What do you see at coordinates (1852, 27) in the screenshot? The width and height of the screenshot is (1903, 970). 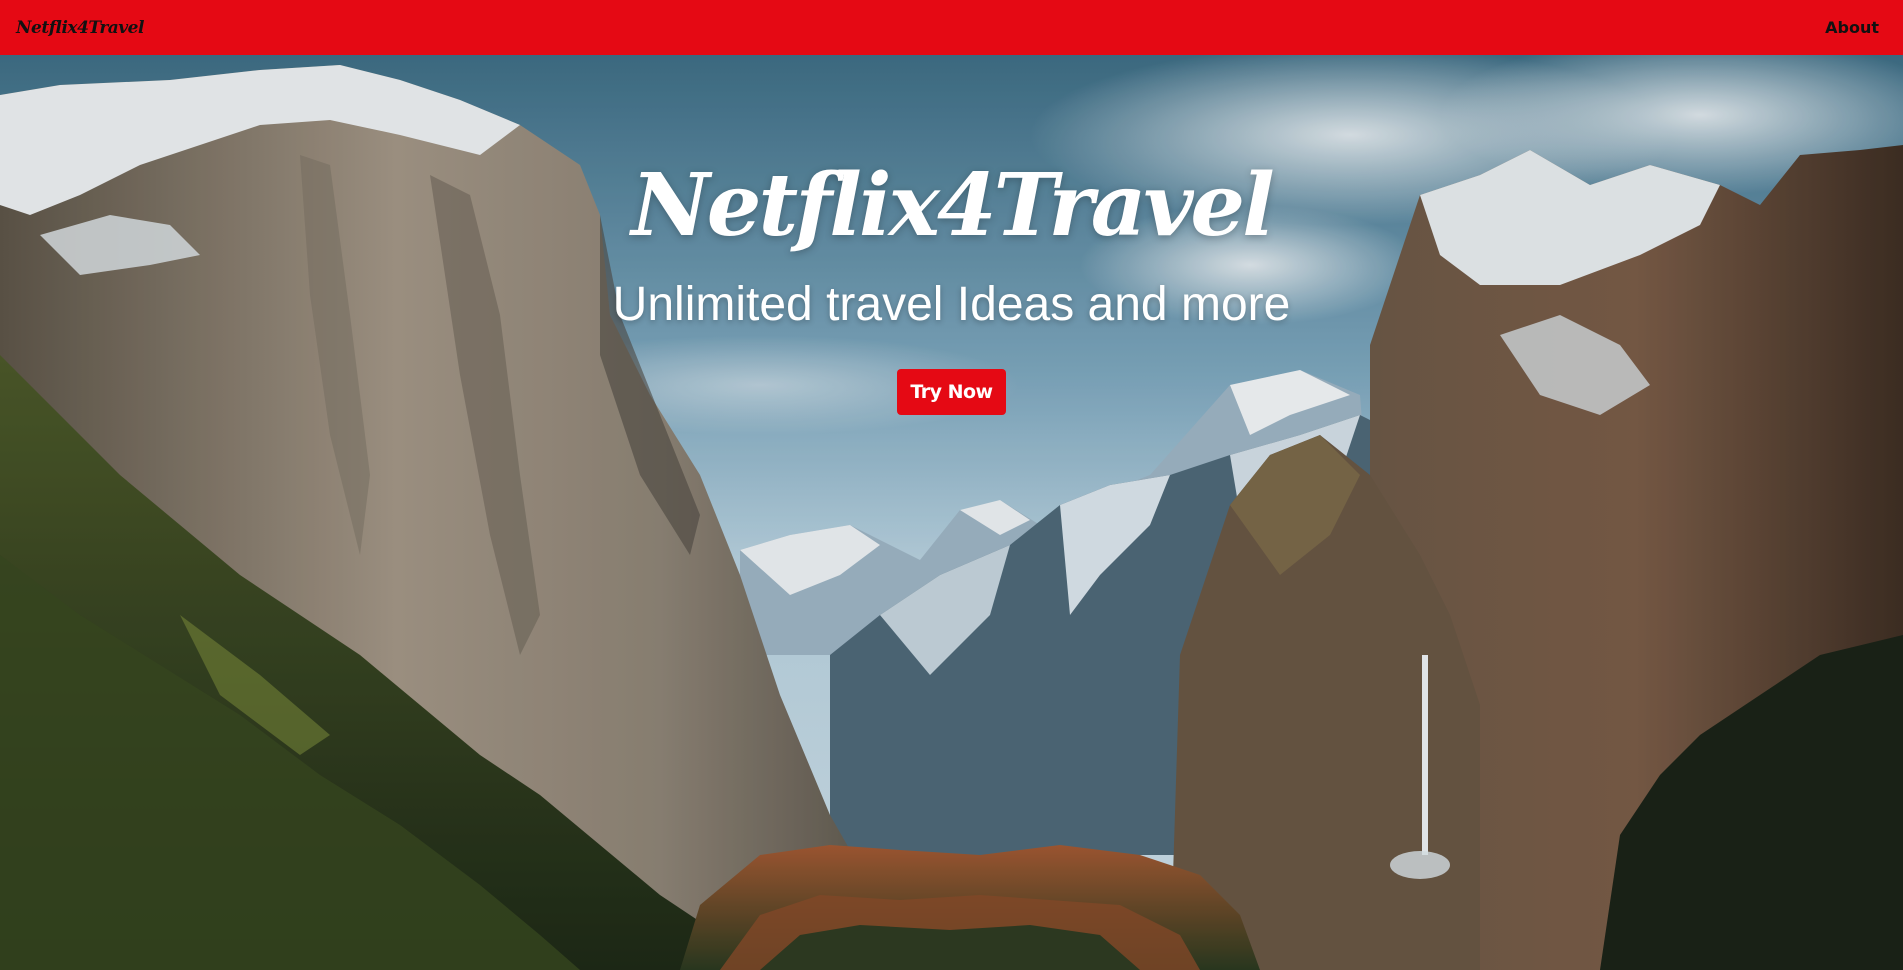 I see `nav-about-link: About` at bounding box center [1852, 27].